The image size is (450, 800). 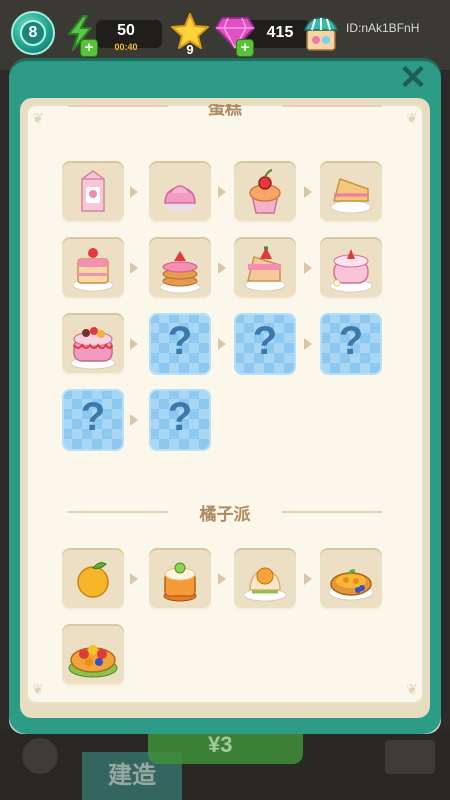 I want to click on cake-slice-icon, so click(x=351, y=196).